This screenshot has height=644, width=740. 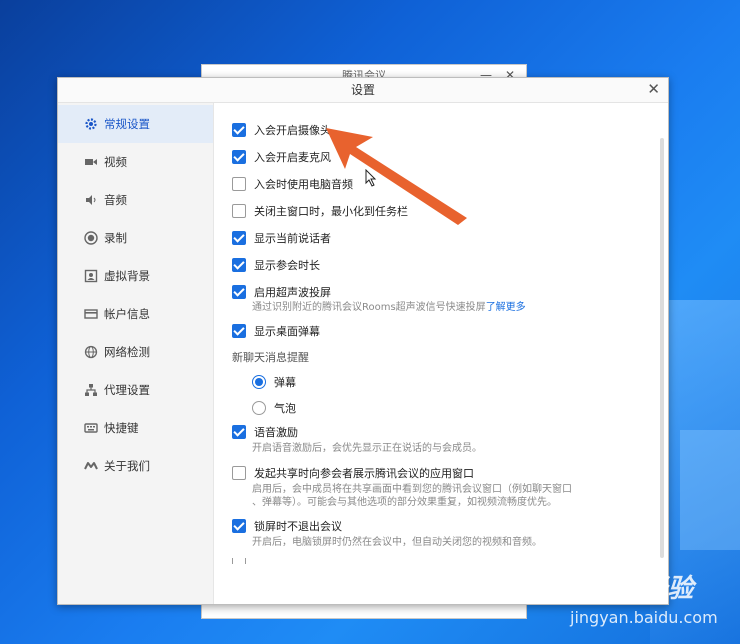 I want to click on minimize-to-tray-option: 关闭主窗口时，最小化到任务栏, so click(x=320, y=211).